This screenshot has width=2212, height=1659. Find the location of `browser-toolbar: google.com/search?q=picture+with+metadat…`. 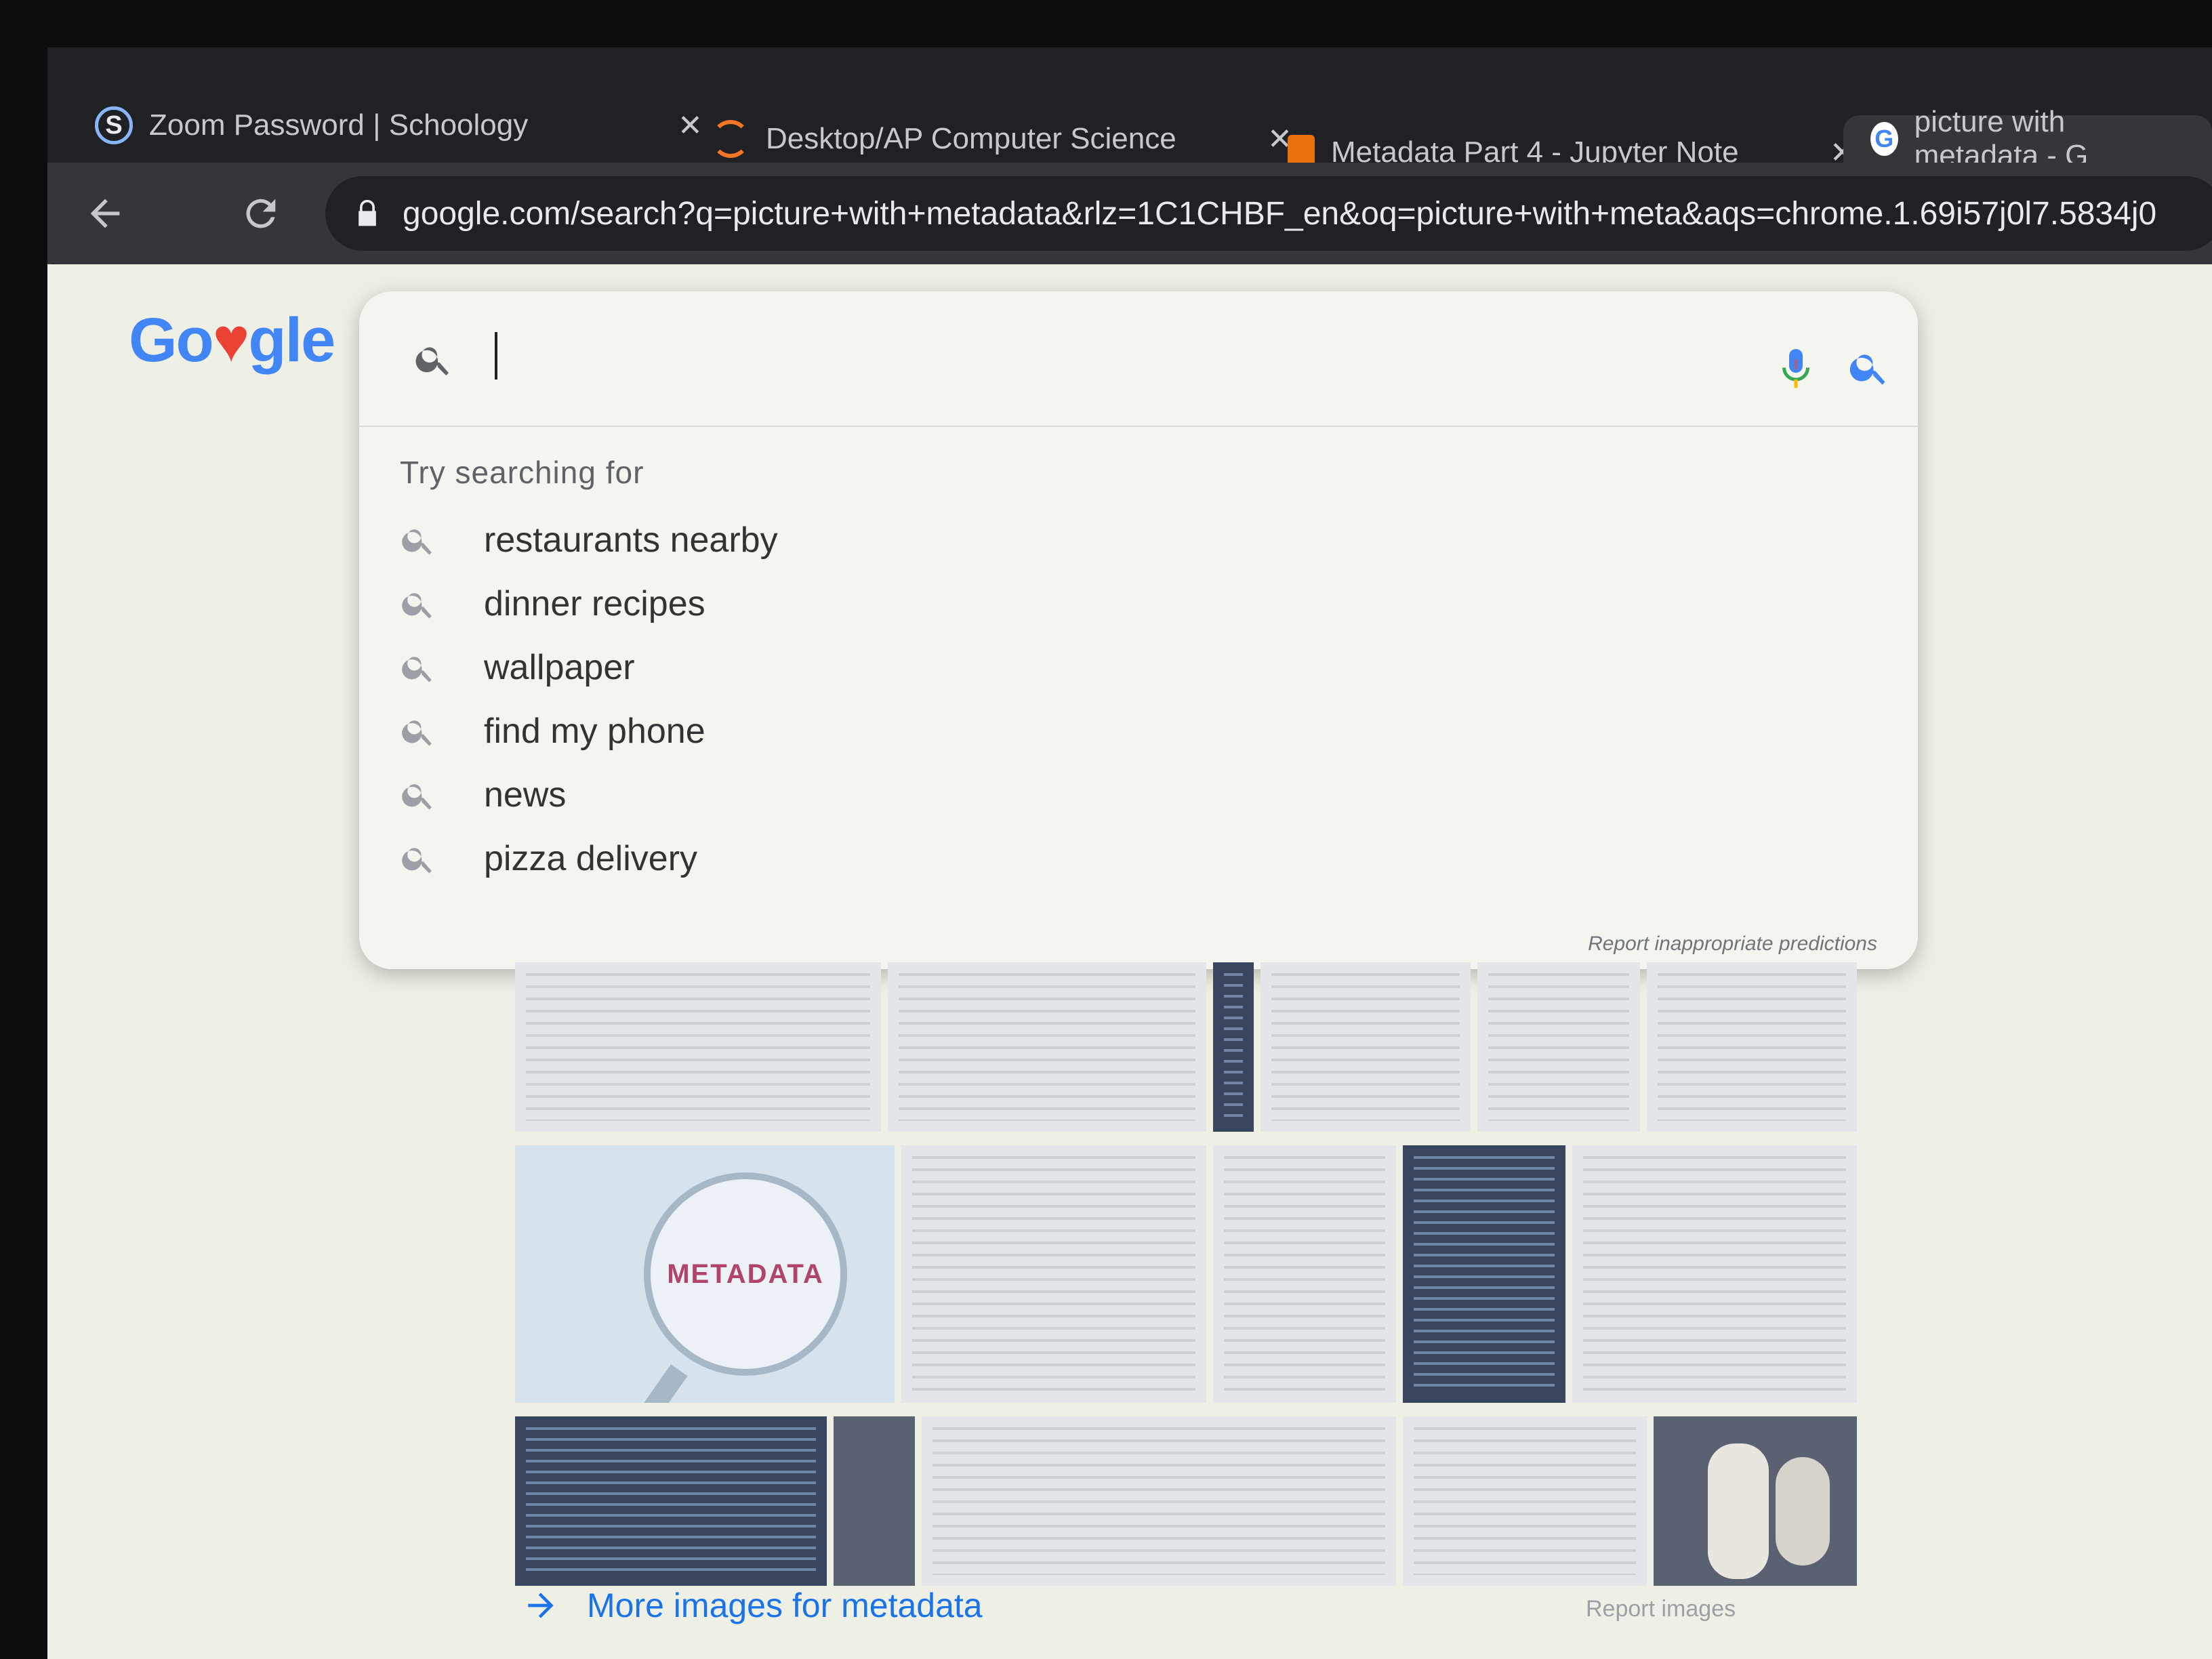

browser-toolbar: google.com/search?q=picture+with+metadat… is located at coordinates (1129, 213).